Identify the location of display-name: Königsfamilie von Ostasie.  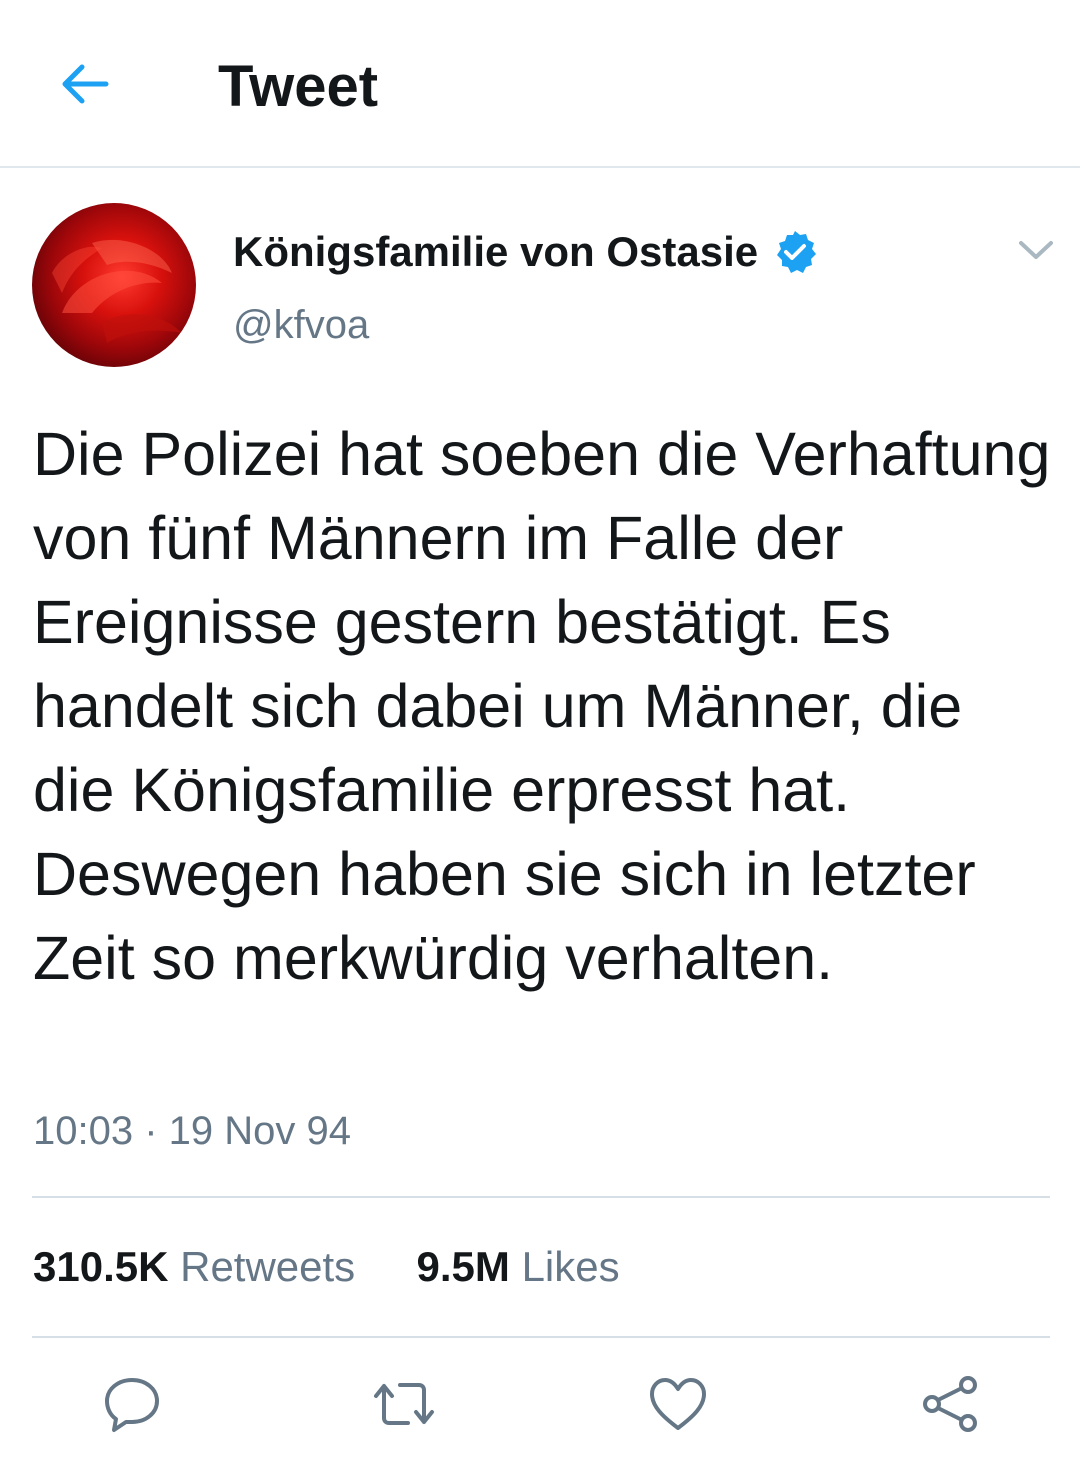
(495, 252).